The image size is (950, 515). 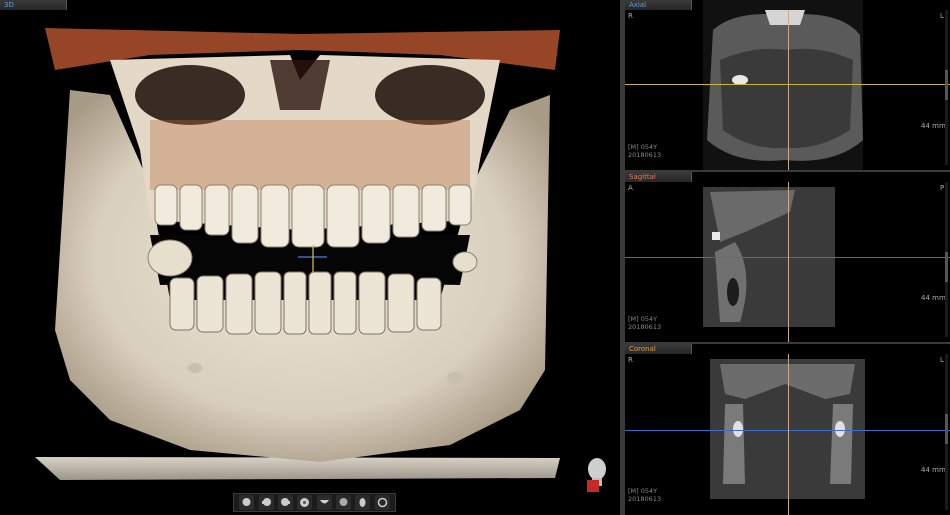 I want to click on view-front-icon, so click(x=247, y=502).